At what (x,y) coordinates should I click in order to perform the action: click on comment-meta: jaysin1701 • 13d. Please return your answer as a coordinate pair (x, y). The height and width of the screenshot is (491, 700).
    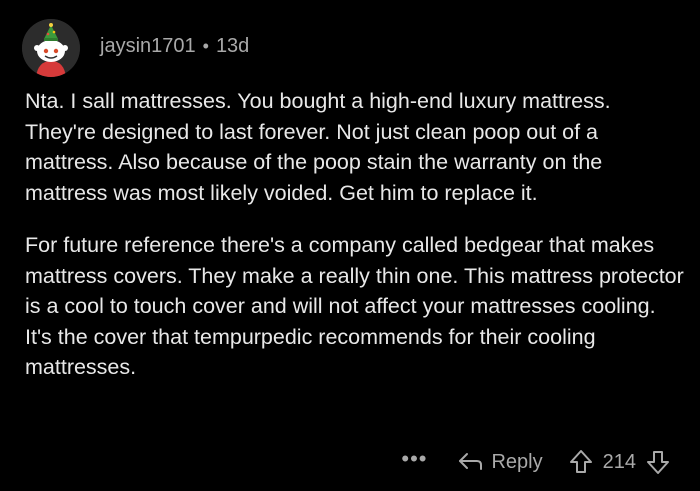
    Looking at the image, I should click on (174, 46).